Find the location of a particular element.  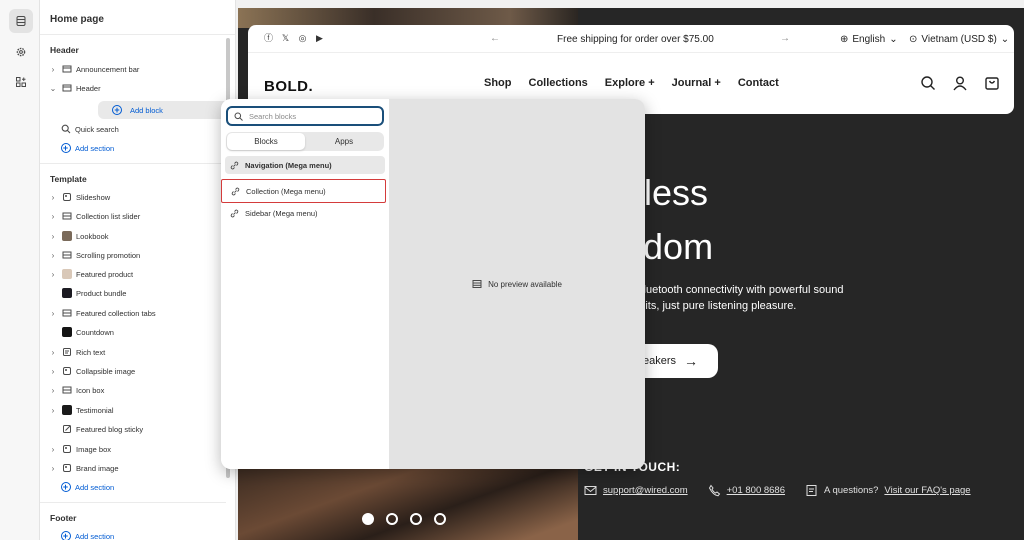

apps-rail-button is located at coordinates (21, 82).